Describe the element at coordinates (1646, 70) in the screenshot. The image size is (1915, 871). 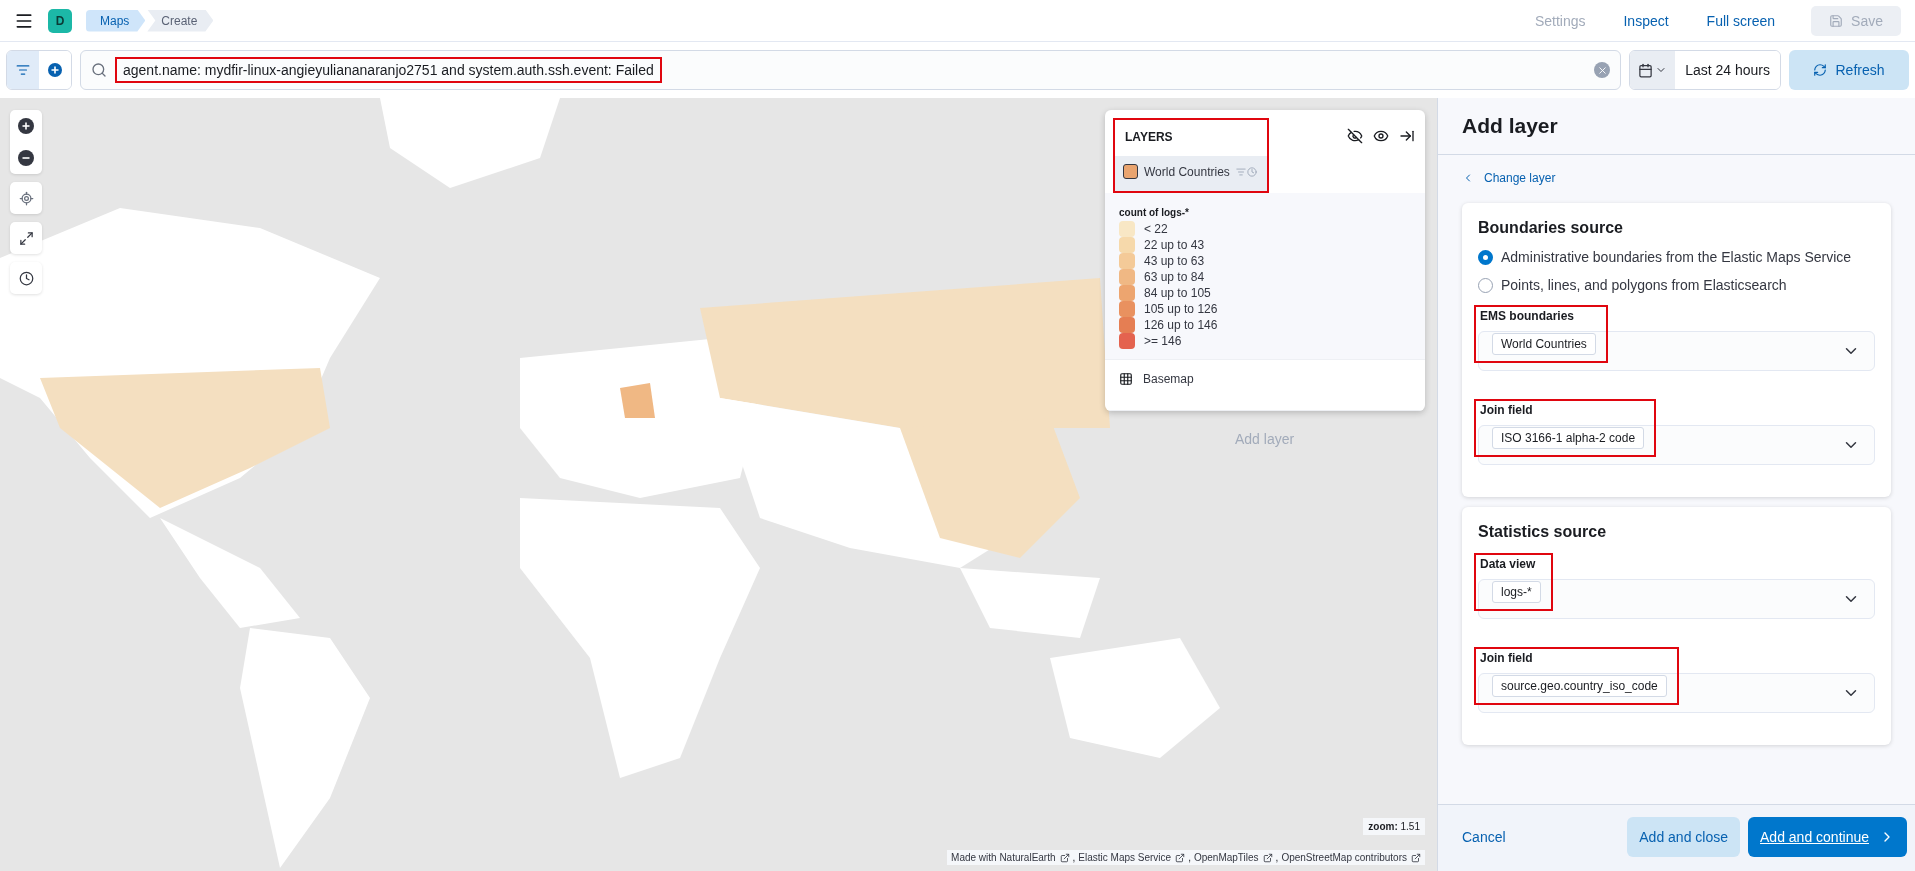
I see `calendar-icon` at that location.